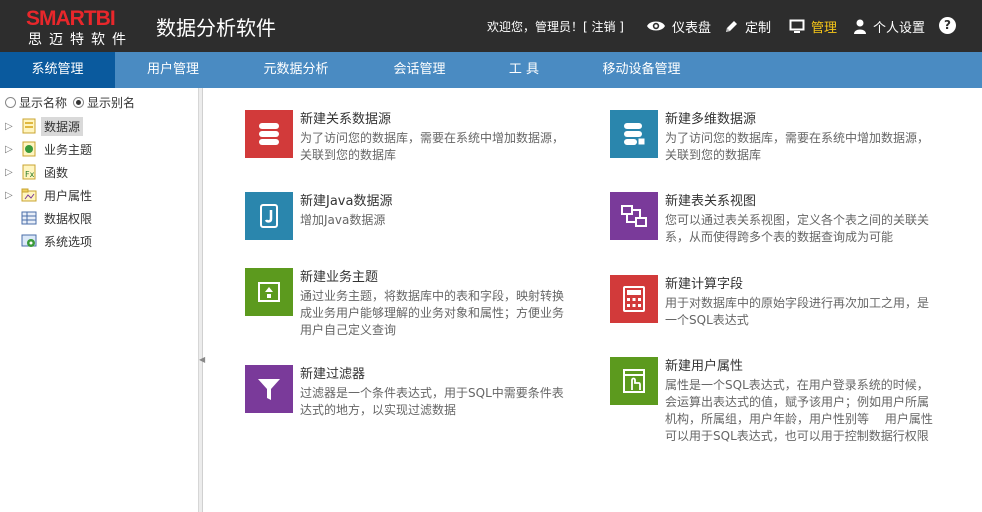  I want to click on calculator-icon, so click(634, 299).